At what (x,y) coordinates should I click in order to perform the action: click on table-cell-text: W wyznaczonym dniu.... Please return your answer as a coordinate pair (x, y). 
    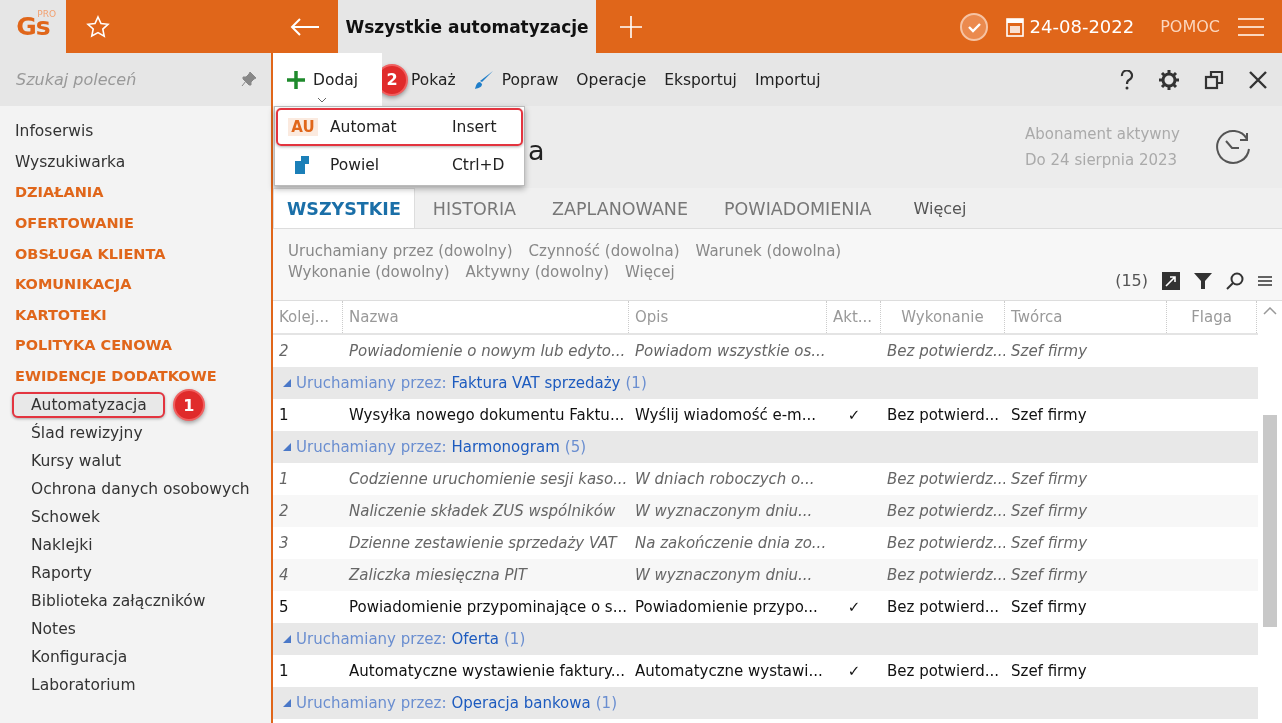
    Looking at the image, I should click on (724, 575).